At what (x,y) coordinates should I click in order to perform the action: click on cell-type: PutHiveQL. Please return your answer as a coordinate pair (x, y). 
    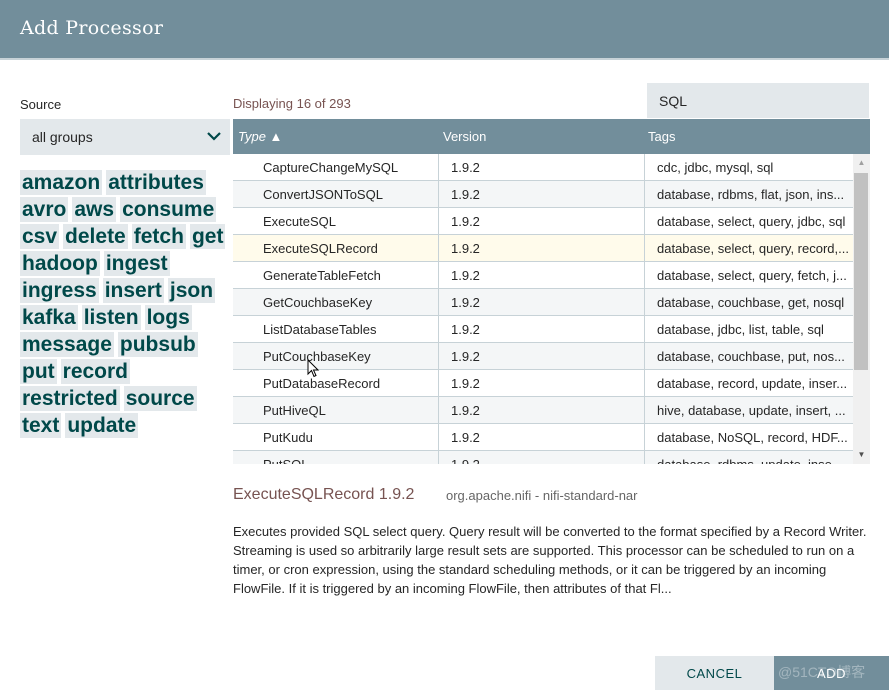
    Looking at the image, I should click on (294, 410).